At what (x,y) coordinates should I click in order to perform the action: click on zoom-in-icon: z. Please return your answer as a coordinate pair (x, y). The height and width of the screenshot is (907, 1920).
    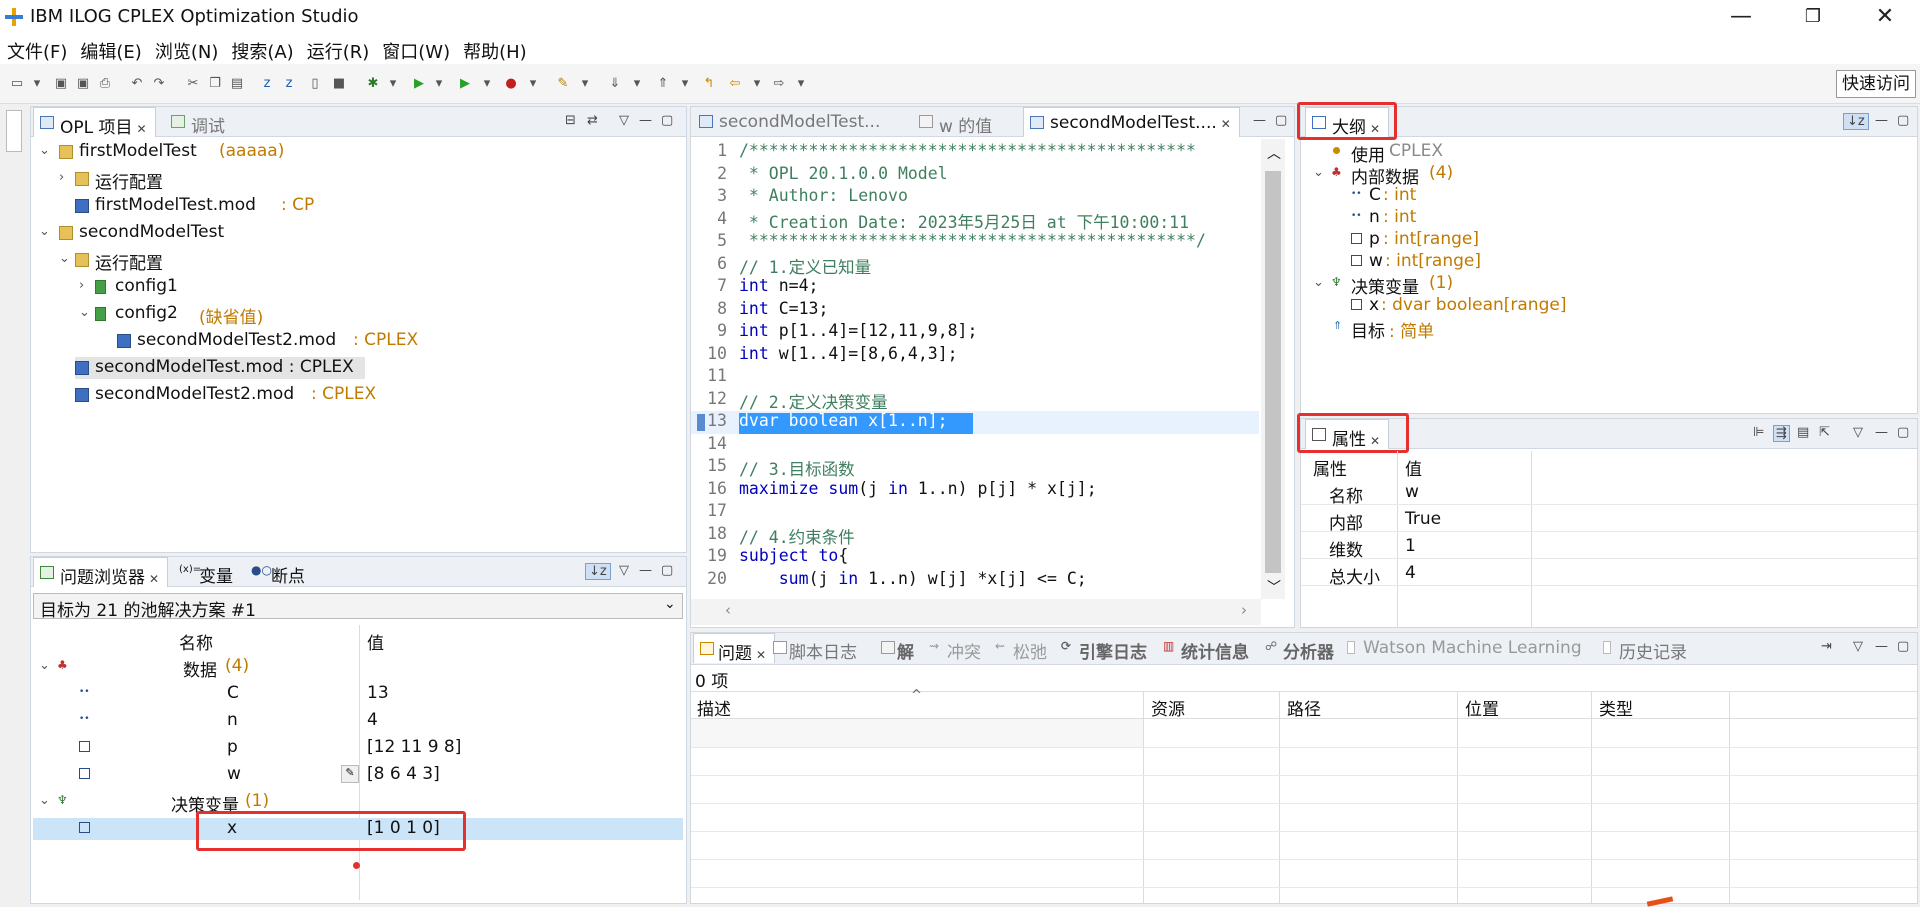
    Looking at the image, I should click on (267, 84).